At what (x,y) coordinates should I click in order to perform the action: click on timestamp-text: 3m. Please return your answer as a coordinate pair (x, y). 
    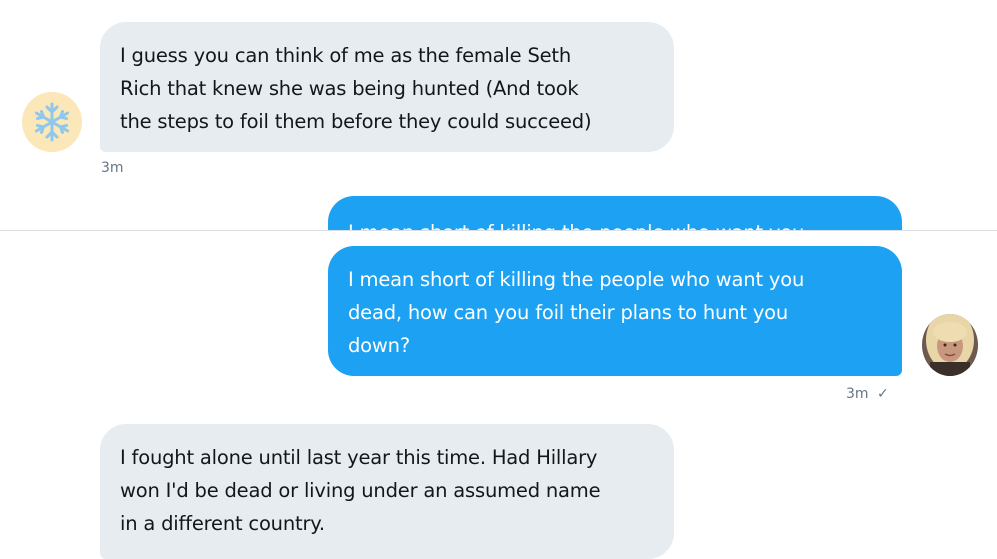
    Looking at the image, I should click on (857, 394).